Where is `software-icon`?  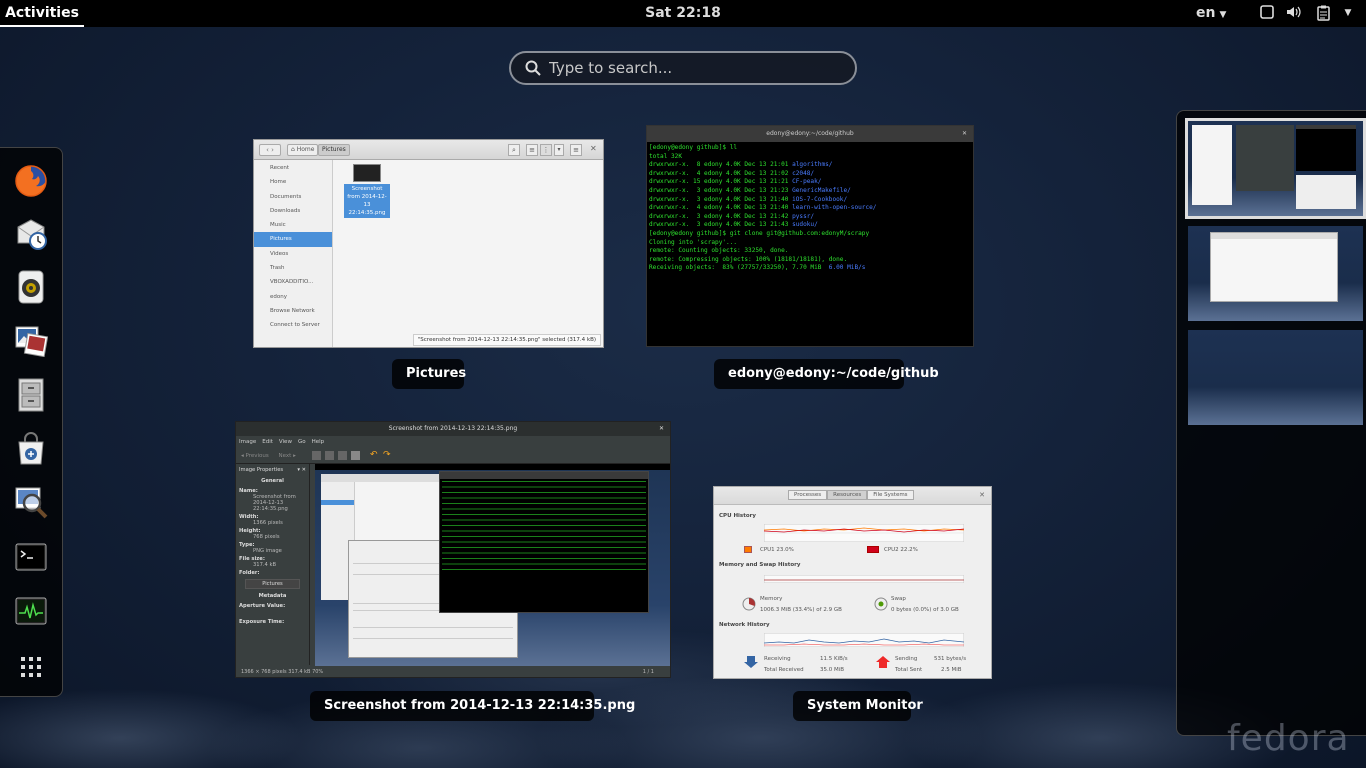 software-icon is located at coordinates (31, 449).